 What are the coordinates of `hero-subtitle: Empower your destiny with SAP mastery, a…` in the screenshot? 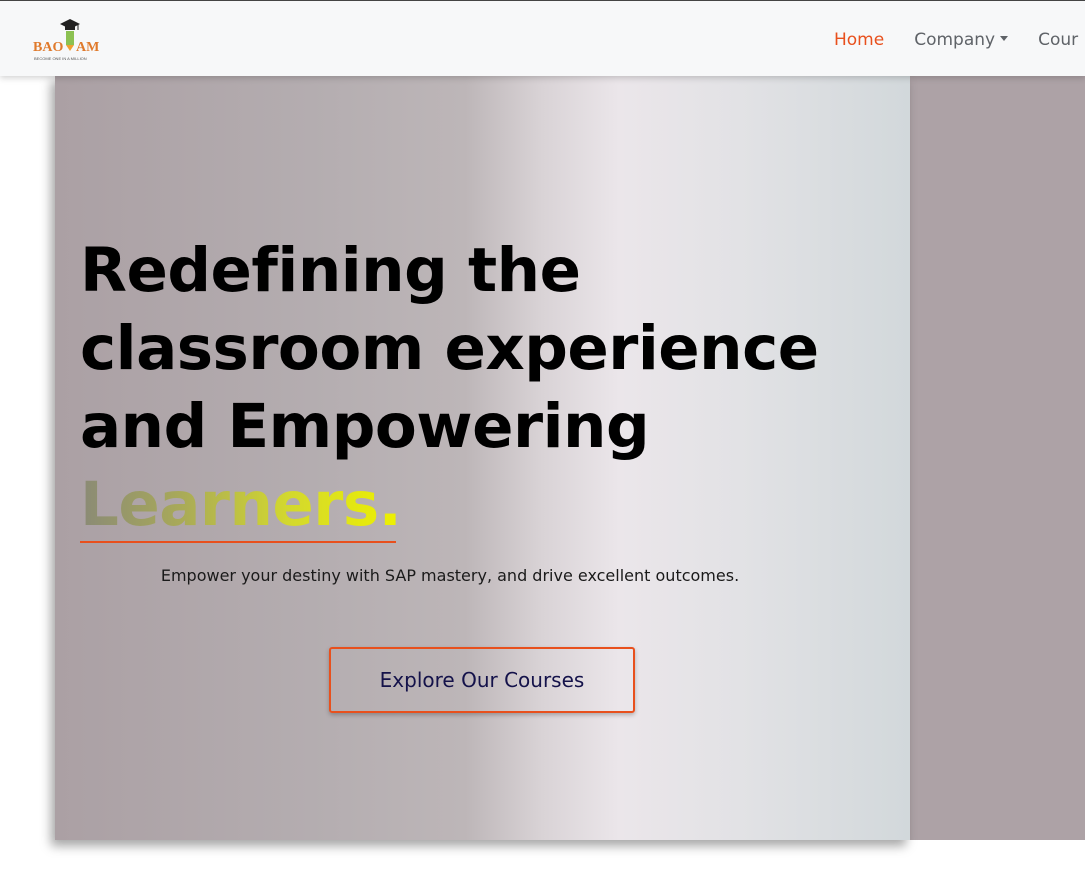 It's located at (450, 575).